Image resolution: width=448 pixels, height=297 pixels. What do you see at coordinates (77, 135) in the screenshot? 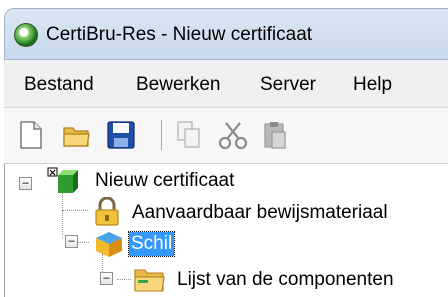
I see `open-folder-icon` at bounding box center [77, 135].